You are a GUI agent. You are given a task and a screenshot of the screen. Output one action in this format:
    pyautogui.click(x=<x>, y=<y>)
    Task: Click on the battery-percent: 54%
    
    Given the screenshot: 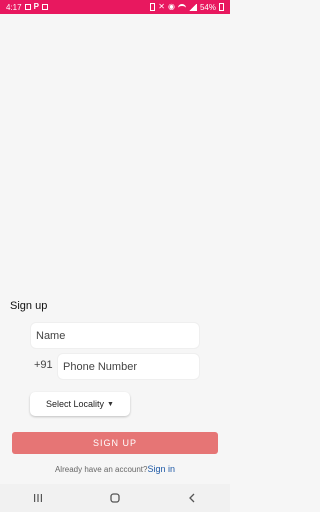 What is the action you would take?
    pyautogui.click(x=207, y=7)
    